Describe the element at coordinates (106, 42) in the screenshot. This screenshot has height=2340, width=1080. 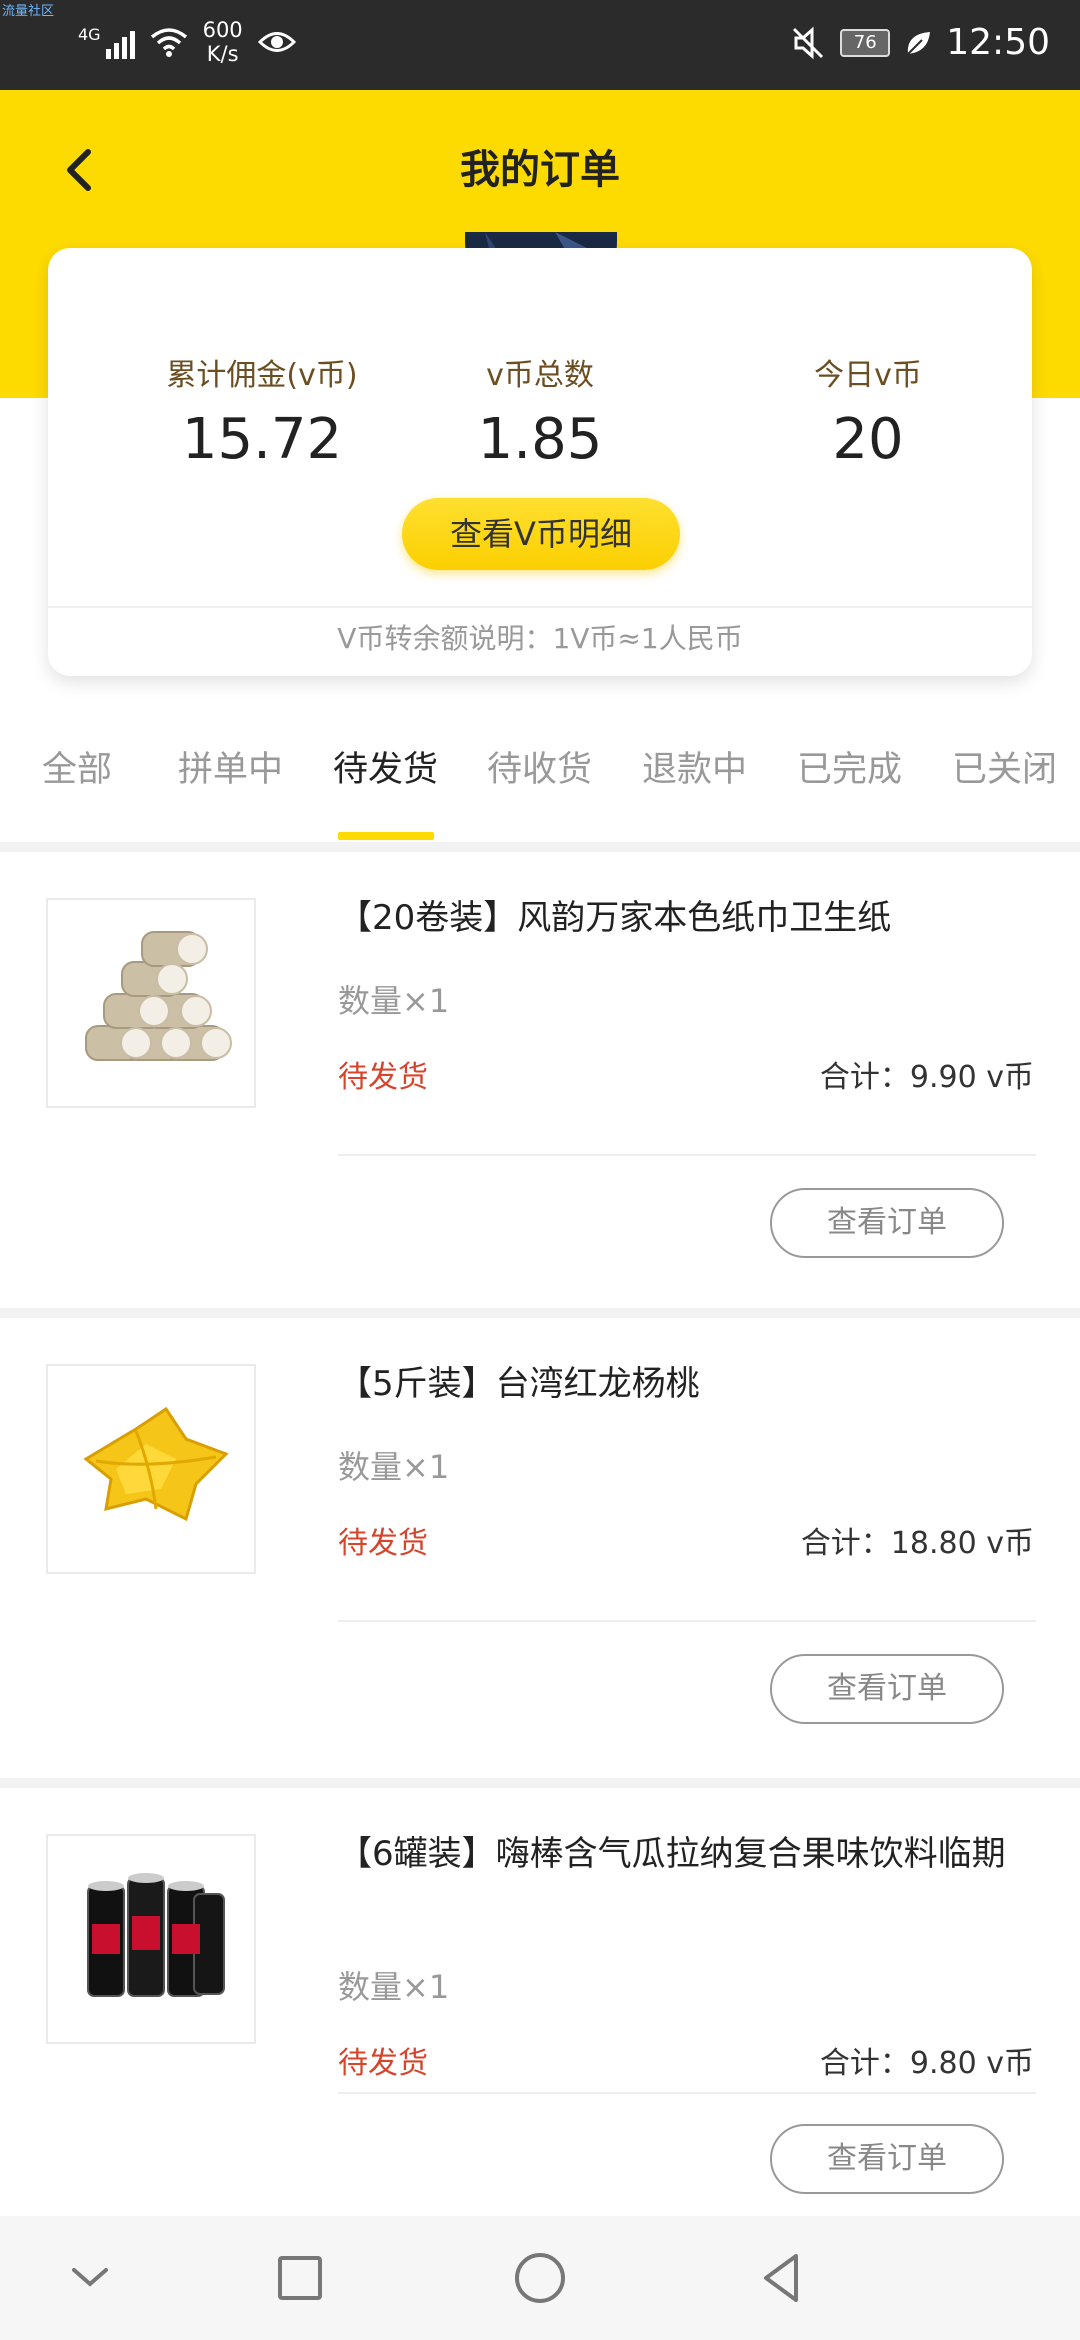
I see `signal-icon: 4G` at that location.